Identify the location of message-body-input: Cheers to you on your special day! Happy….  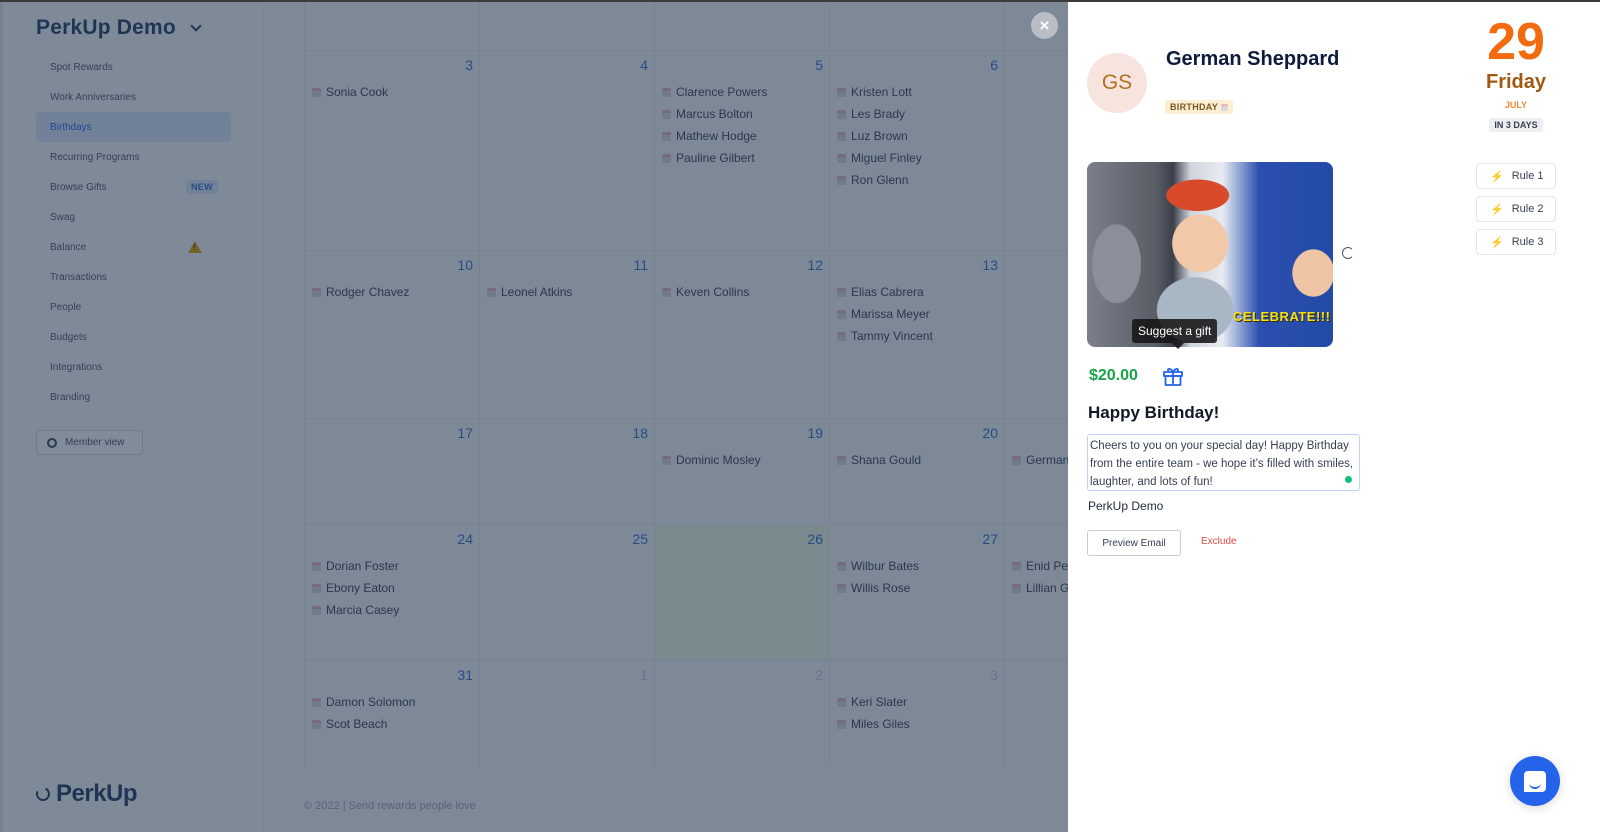
(1223, 462).